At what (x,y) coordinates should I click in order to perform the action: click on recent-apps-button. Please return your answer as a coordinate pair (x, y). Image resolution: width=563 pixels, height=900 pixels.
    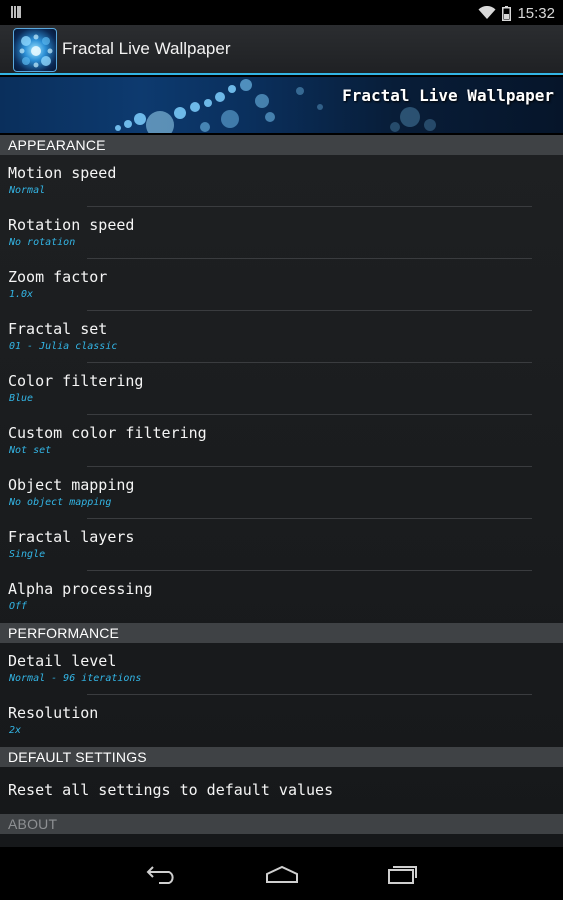
    Looking at the image, I should click on (402, 874).